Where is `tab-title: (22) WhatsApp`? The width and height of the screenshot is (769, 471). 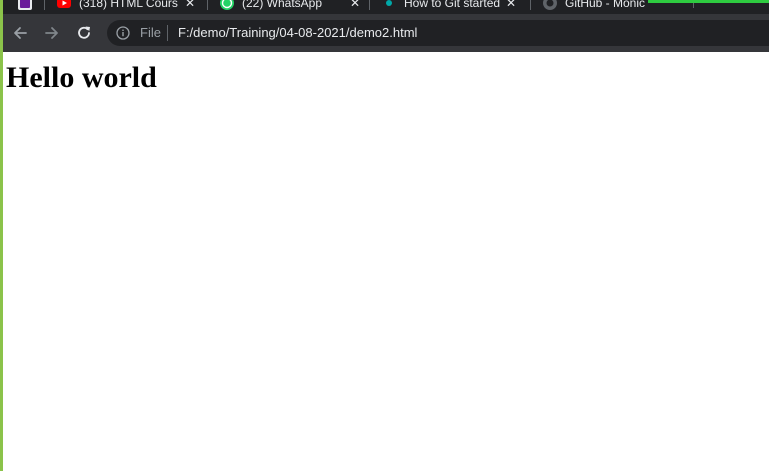
tab-title: (22) WhatsApp is located at coordinates (282, 5).